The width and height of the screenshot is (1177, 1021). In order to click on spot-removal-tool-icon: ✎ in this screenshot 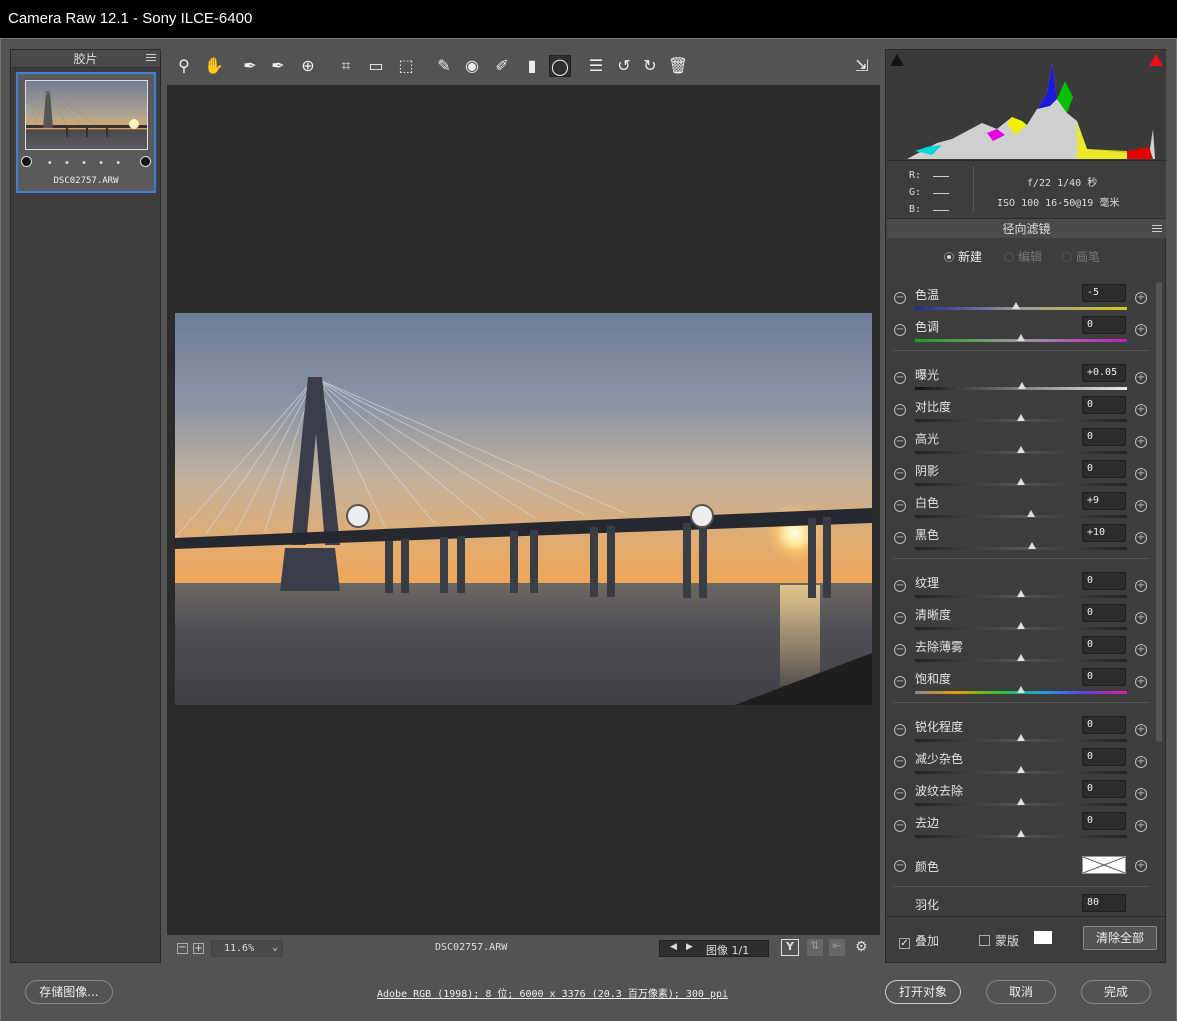, I will do `click(444, 66)`.